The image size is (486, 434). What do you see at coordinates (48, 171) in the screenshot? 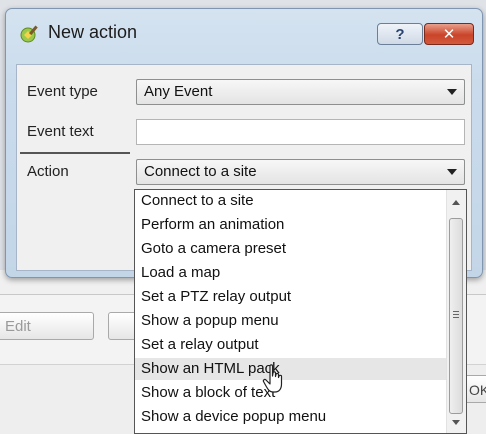
I see `action-label: Action` at bounding box center [48, 171].